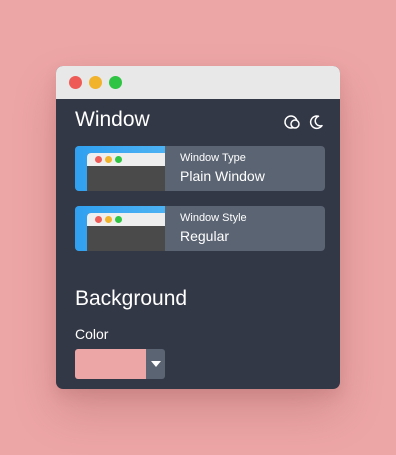 The width and height of the screenshot is (396, 455). I want to click on plain-window-preview, so click(120, 168).